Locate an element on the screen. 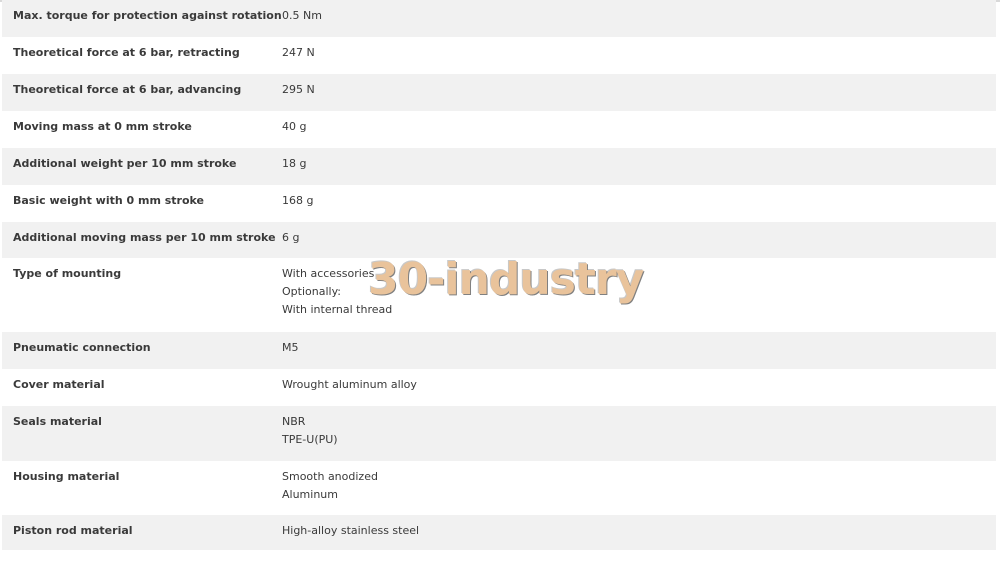 The width and height of the screenshot is (1000, 565). spec-label: Moving mass at 0 mm stroke is located at coordinates (102, 126).